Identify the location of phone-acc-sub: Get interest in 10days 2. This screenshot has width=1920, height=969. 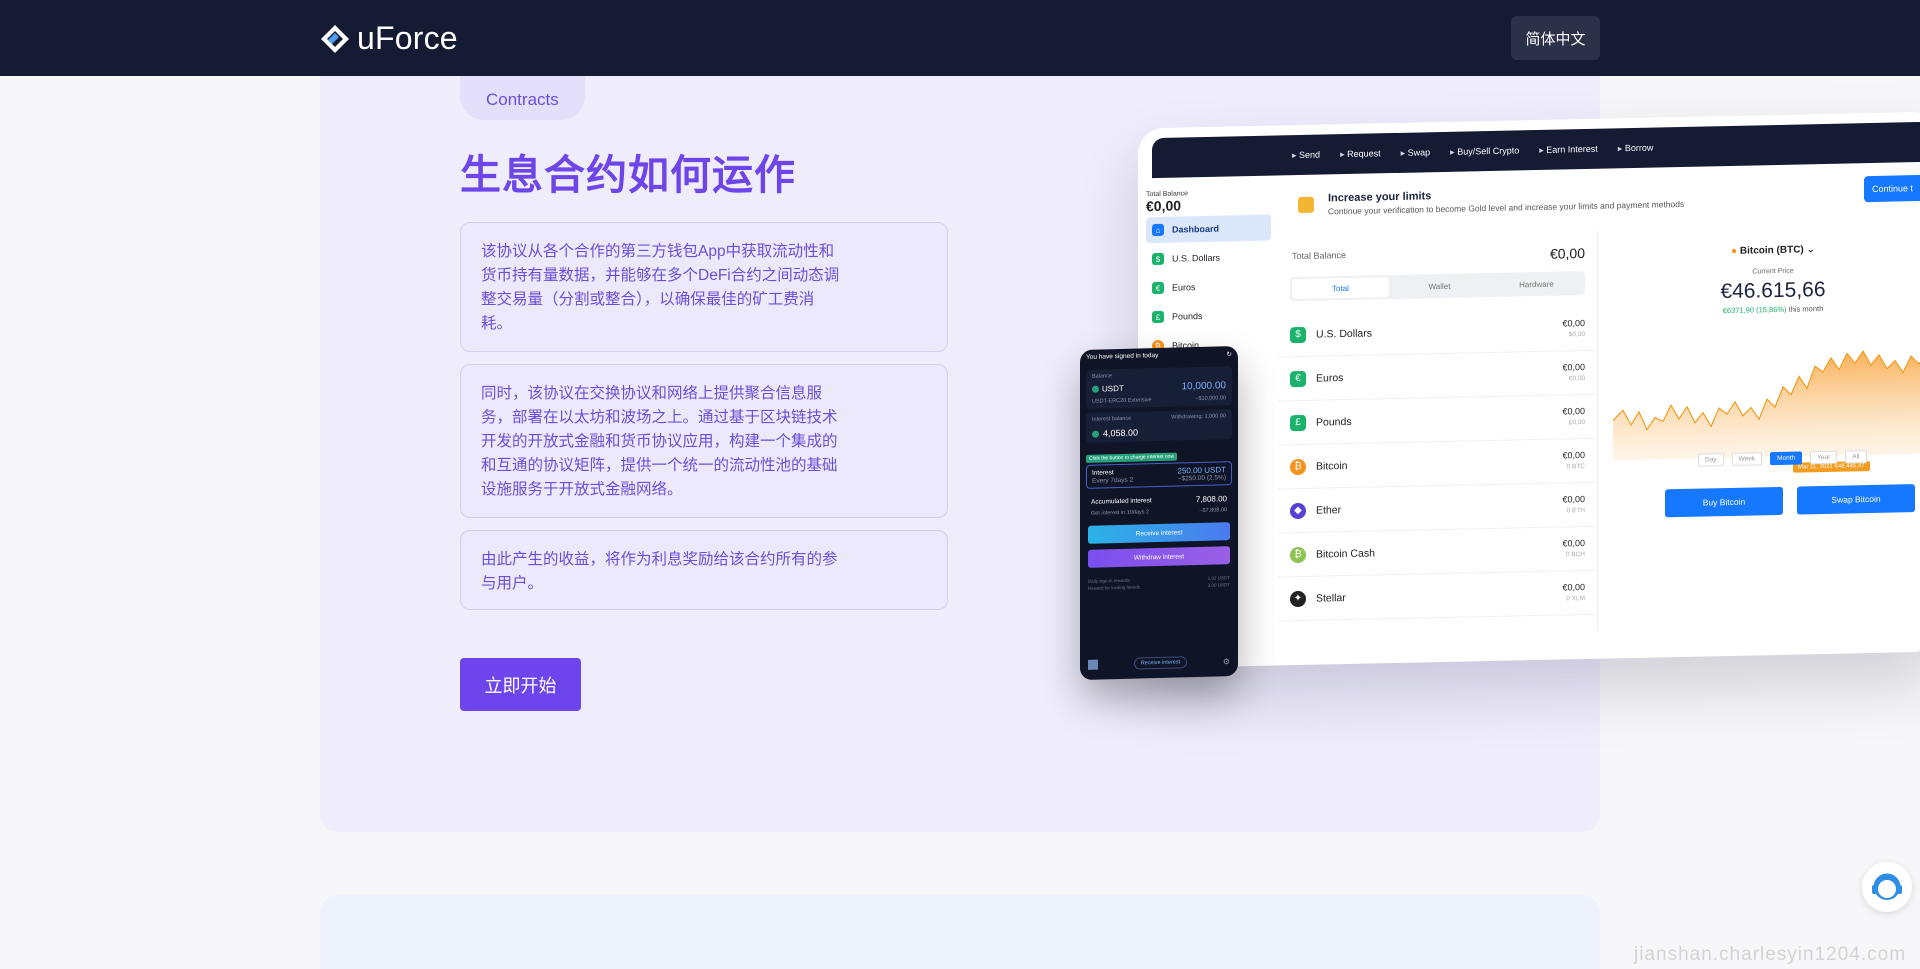
(1120, 513).